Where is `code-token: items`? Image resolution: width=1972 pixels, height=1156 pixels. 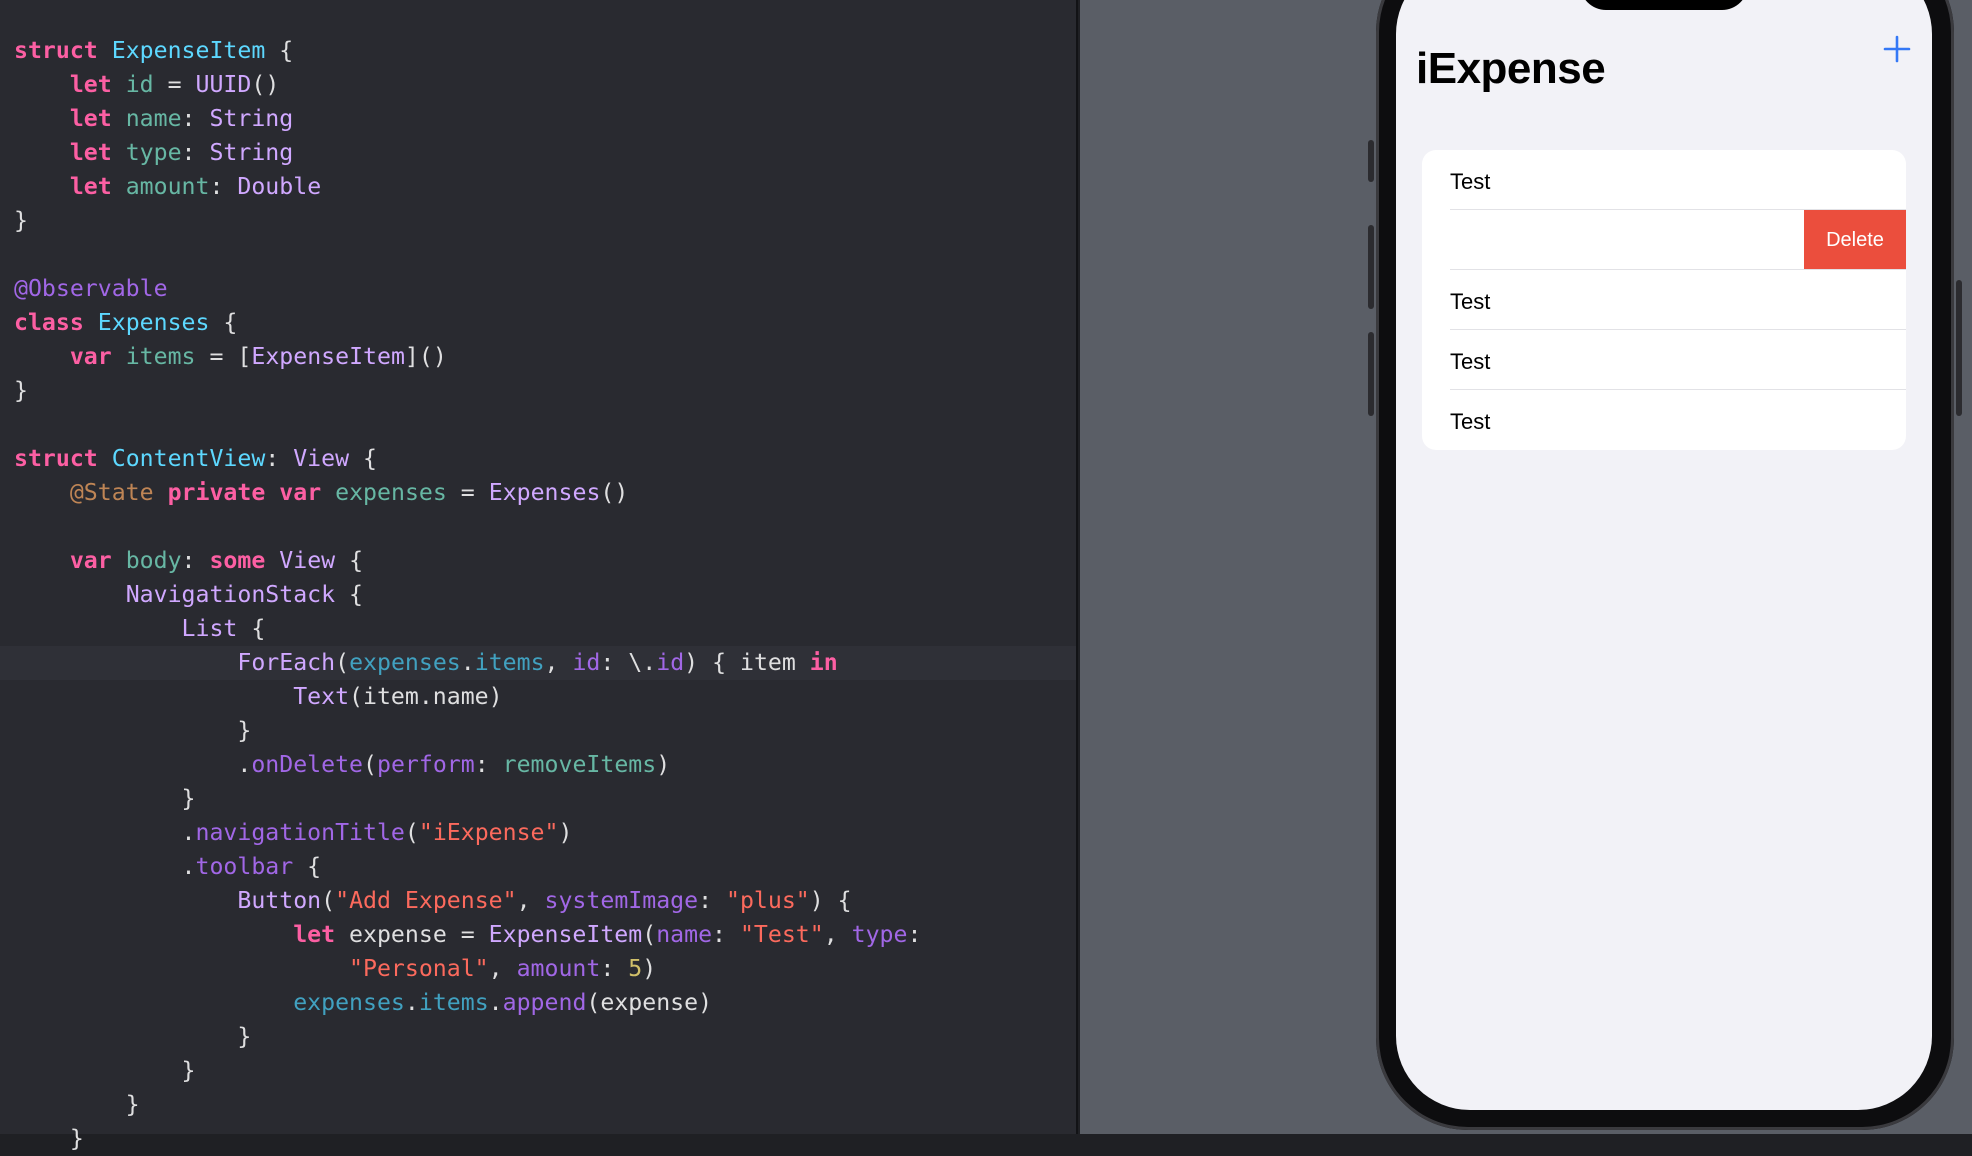
code-token: items is located at coordinates (509, 662).